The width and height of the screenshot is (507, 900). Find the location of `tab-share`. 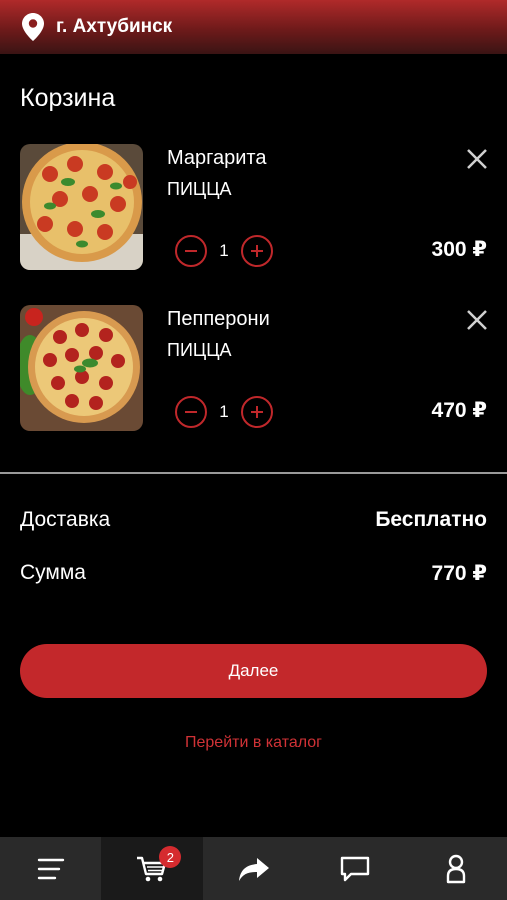

tab-share is located at coordinates (253, 868).